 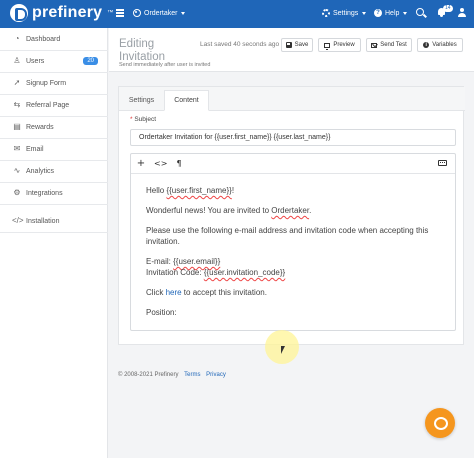 What do you see at coordinates (461, 12) in the screenshot?
I see `user-icon` at bounding box center [461, 12].